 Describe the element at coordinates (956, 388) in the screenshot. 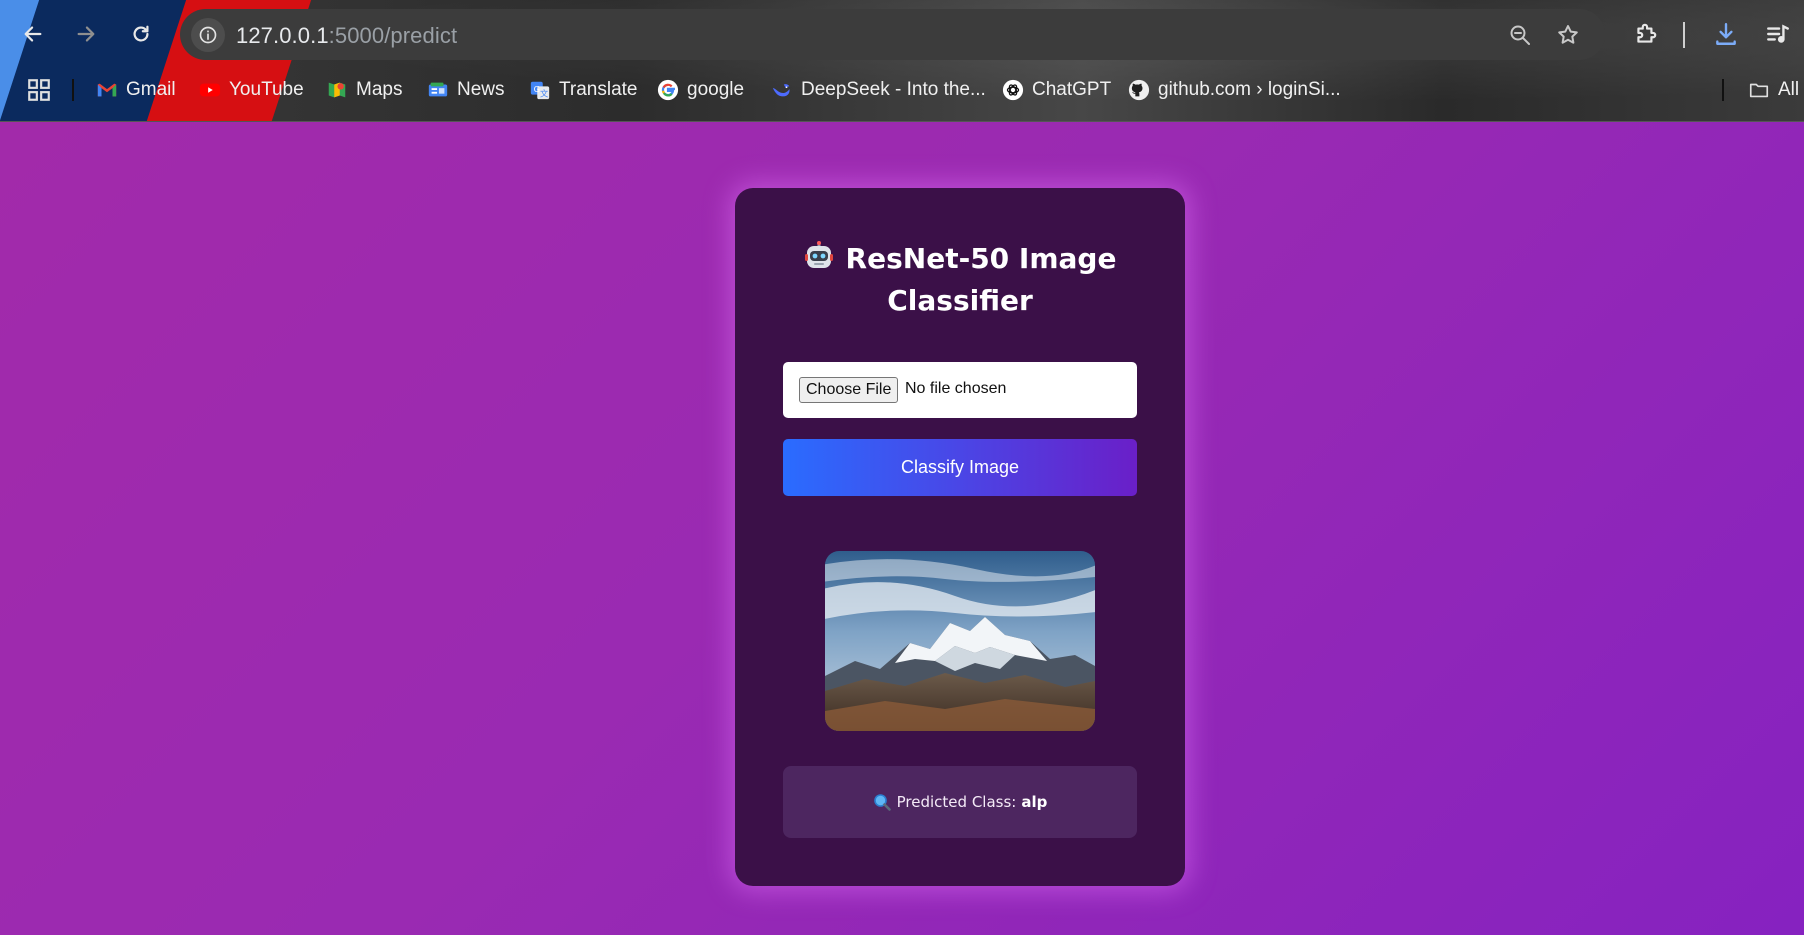

I see `file-status-text: No file chosen` at that location.